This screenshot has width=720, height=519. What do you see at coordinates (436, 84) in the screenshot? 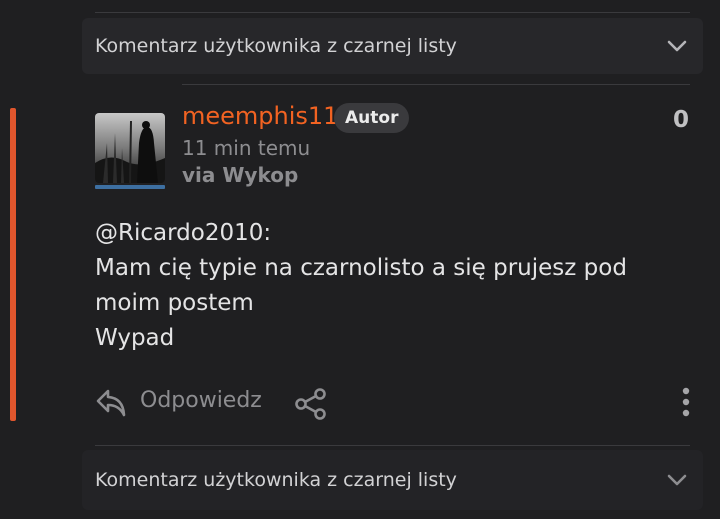
I see `comment-top-divider` at bounding box center [436, 84].